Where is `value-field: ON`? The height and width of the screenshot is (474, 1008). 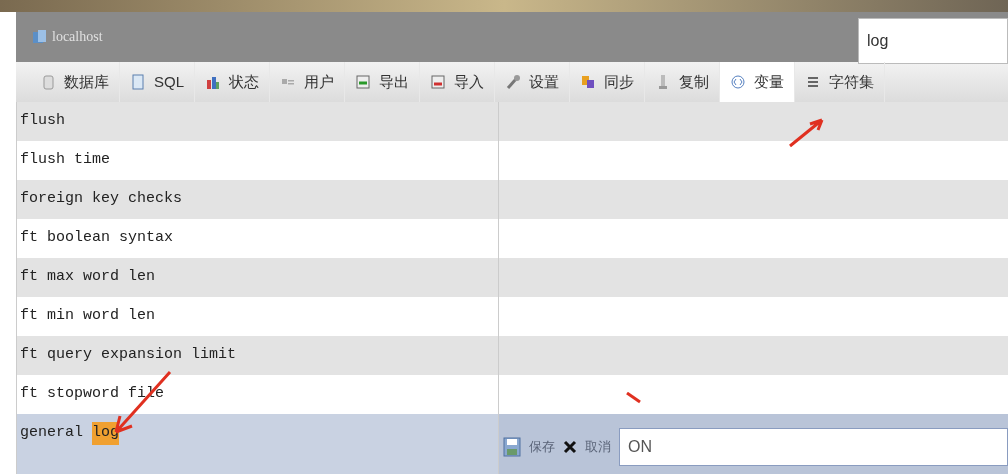 value-field: ON is located at coordinates (813, 447).